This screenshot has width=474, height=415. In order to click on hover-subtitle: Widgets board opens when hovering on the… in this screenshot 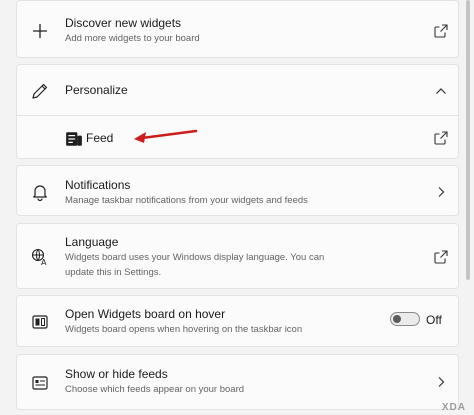, I will do `click(184, 329)`.